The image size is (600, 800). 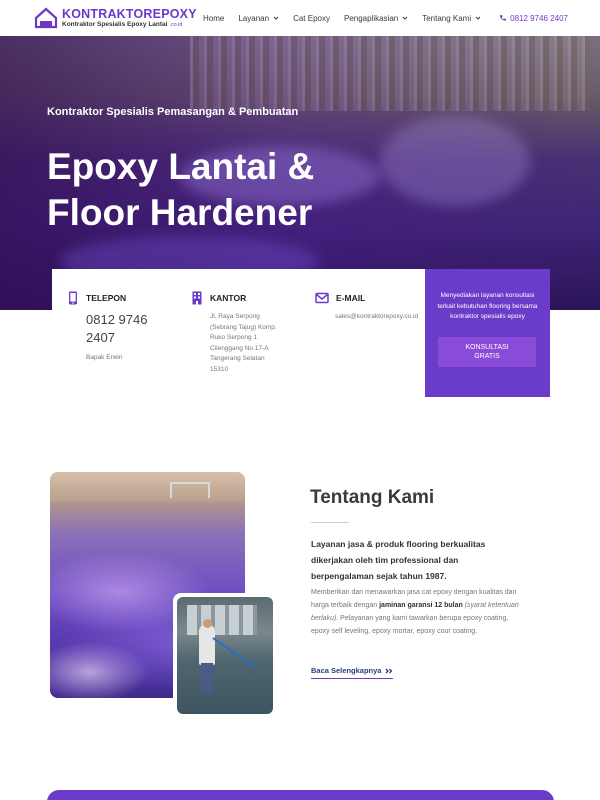 I want to click on nav-home: Home, so click(x=213, y=18).